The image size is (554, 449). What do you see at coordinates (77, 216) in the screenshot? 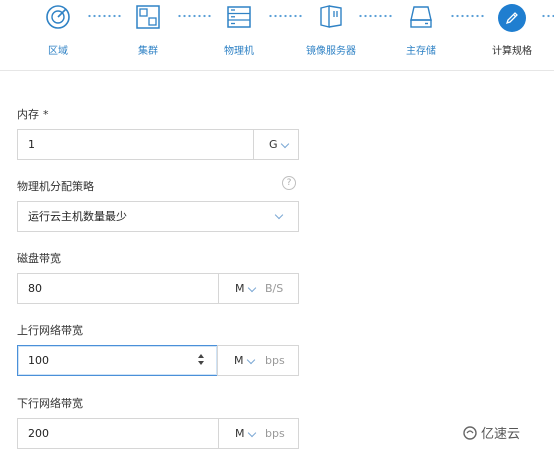
I see `host-policy-value: 运行云主机数量最少` at bounding box center [77, 216].